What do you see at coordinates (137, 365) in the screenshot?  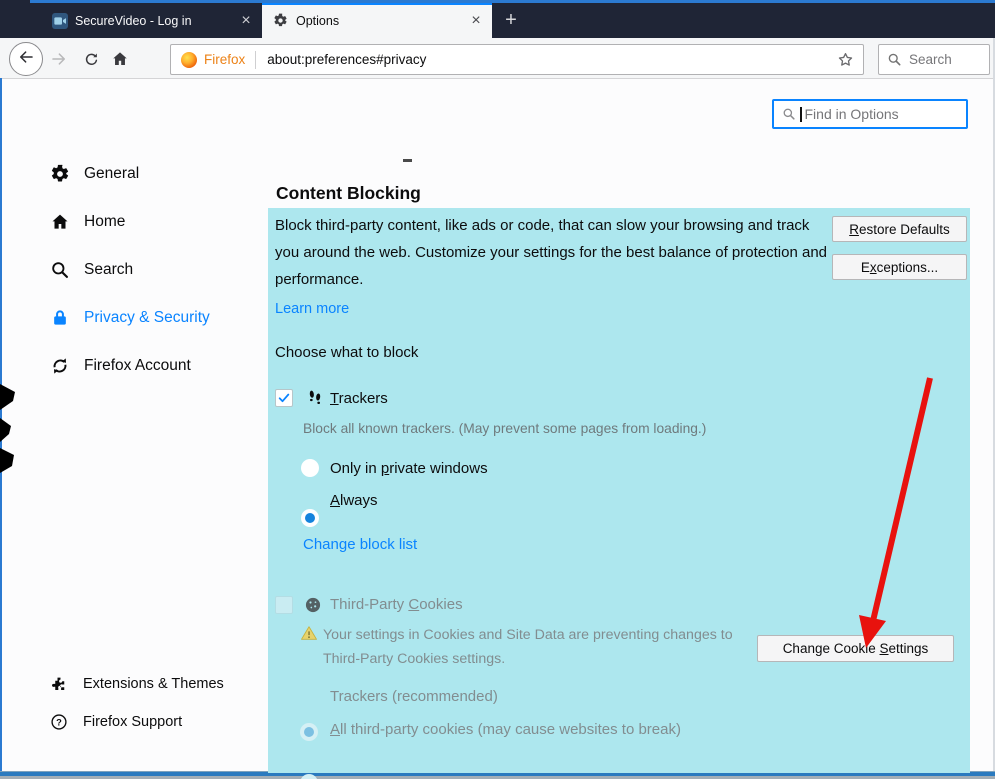 I see `sidebar-item-label: Firefox Account` at bounding box center [137, 365].